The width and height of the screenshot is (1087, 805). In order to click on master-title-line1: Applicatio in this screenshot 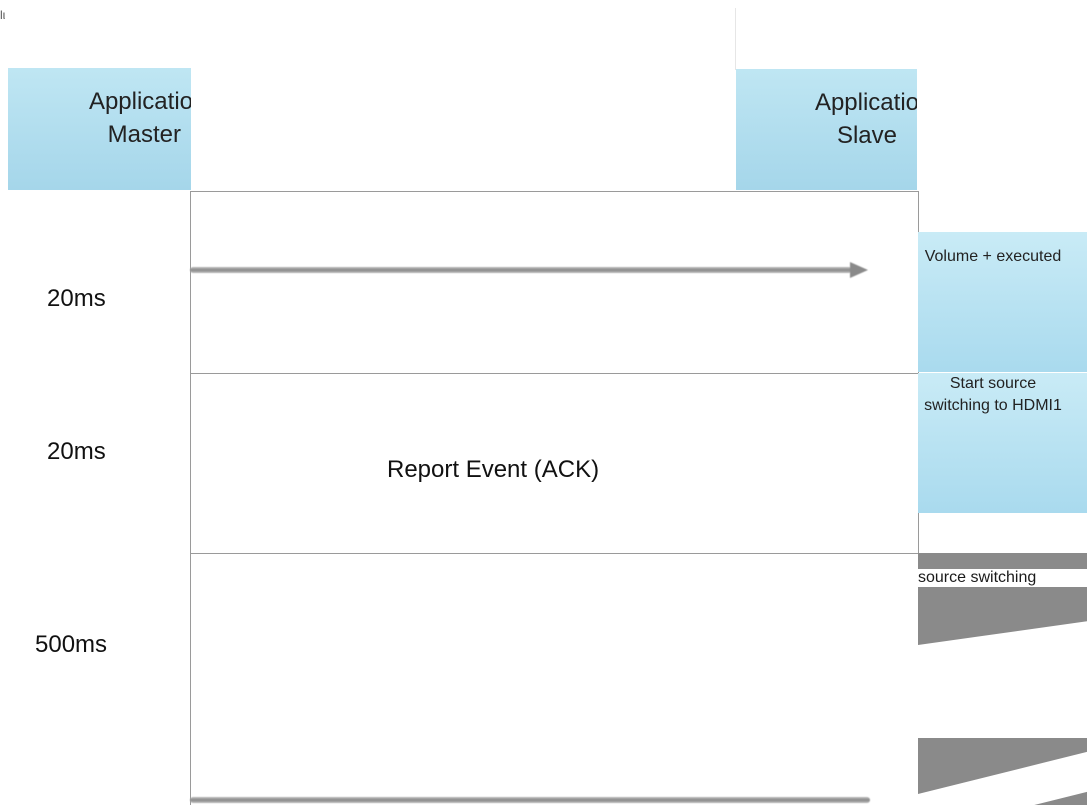, I will do `click(139, 101)`.